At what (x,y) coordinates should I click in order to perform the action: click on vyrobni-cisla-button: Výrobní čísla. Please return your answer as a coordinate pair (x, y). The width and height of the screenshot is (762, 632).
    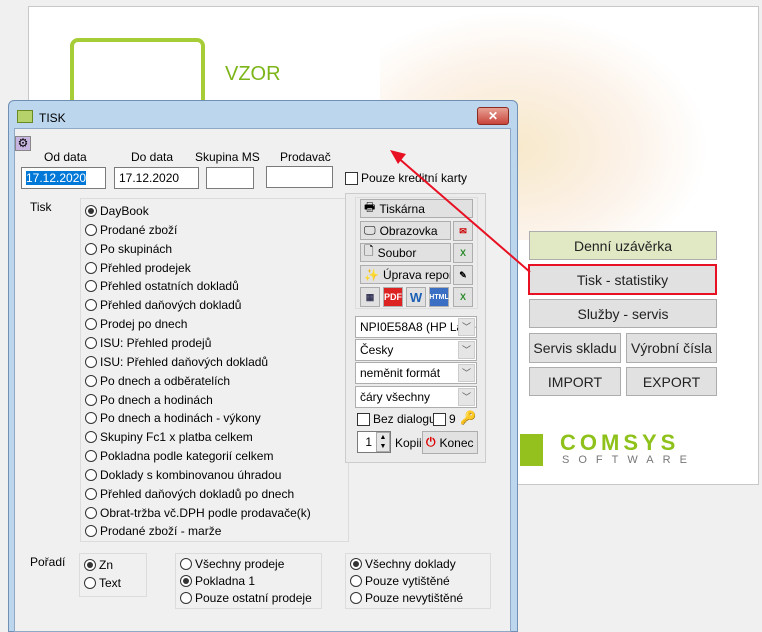
    Looking at the image, I should click on (671, 348).